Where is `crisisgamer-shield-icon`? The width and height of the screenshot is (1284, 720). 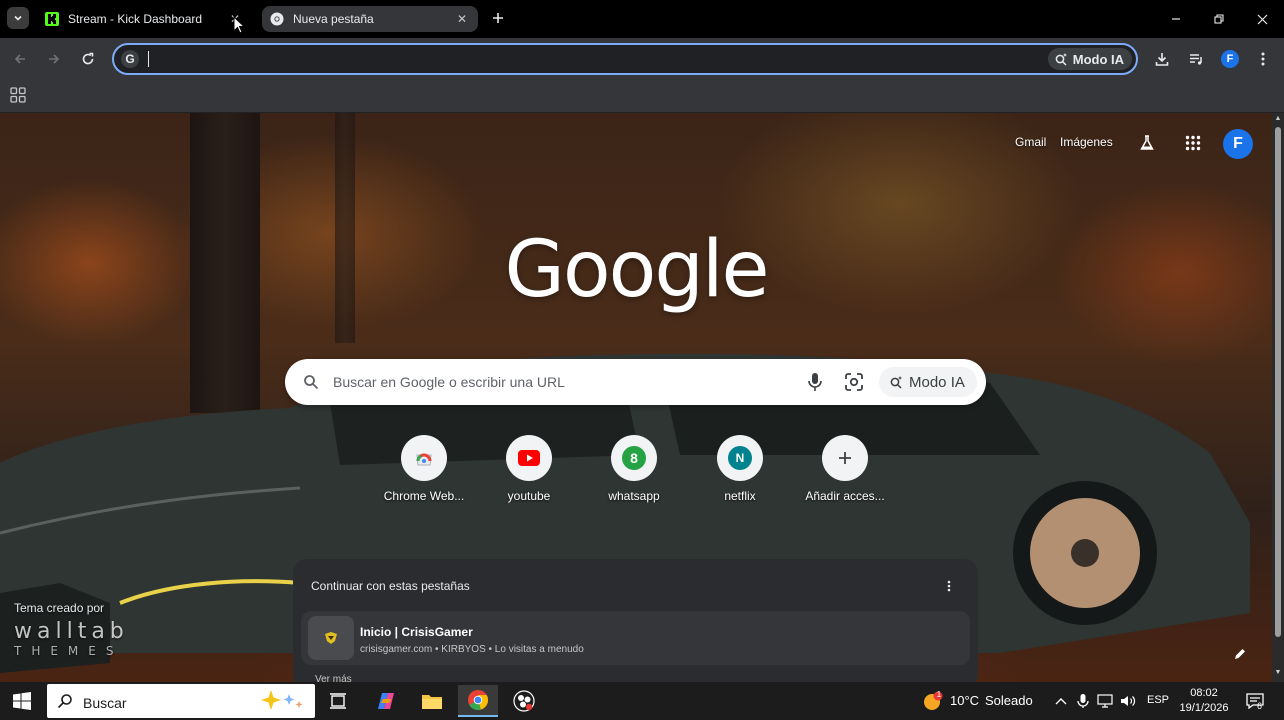
crisisgamer-shield-icon is located at coordinates (331, 638).